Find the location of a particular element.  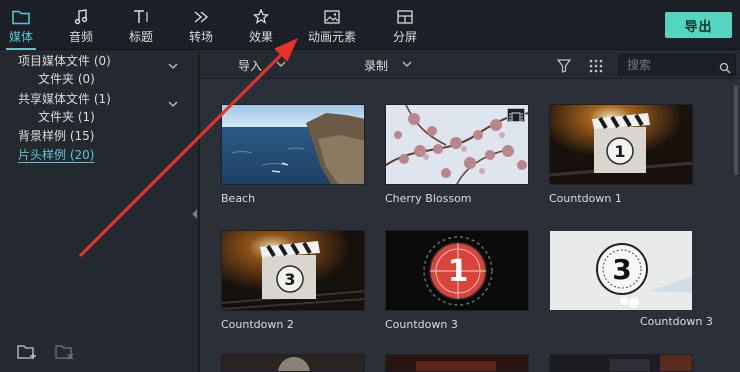

tree-item-background-samples: 背景样例 (15) is located at coordinates (56, 136).